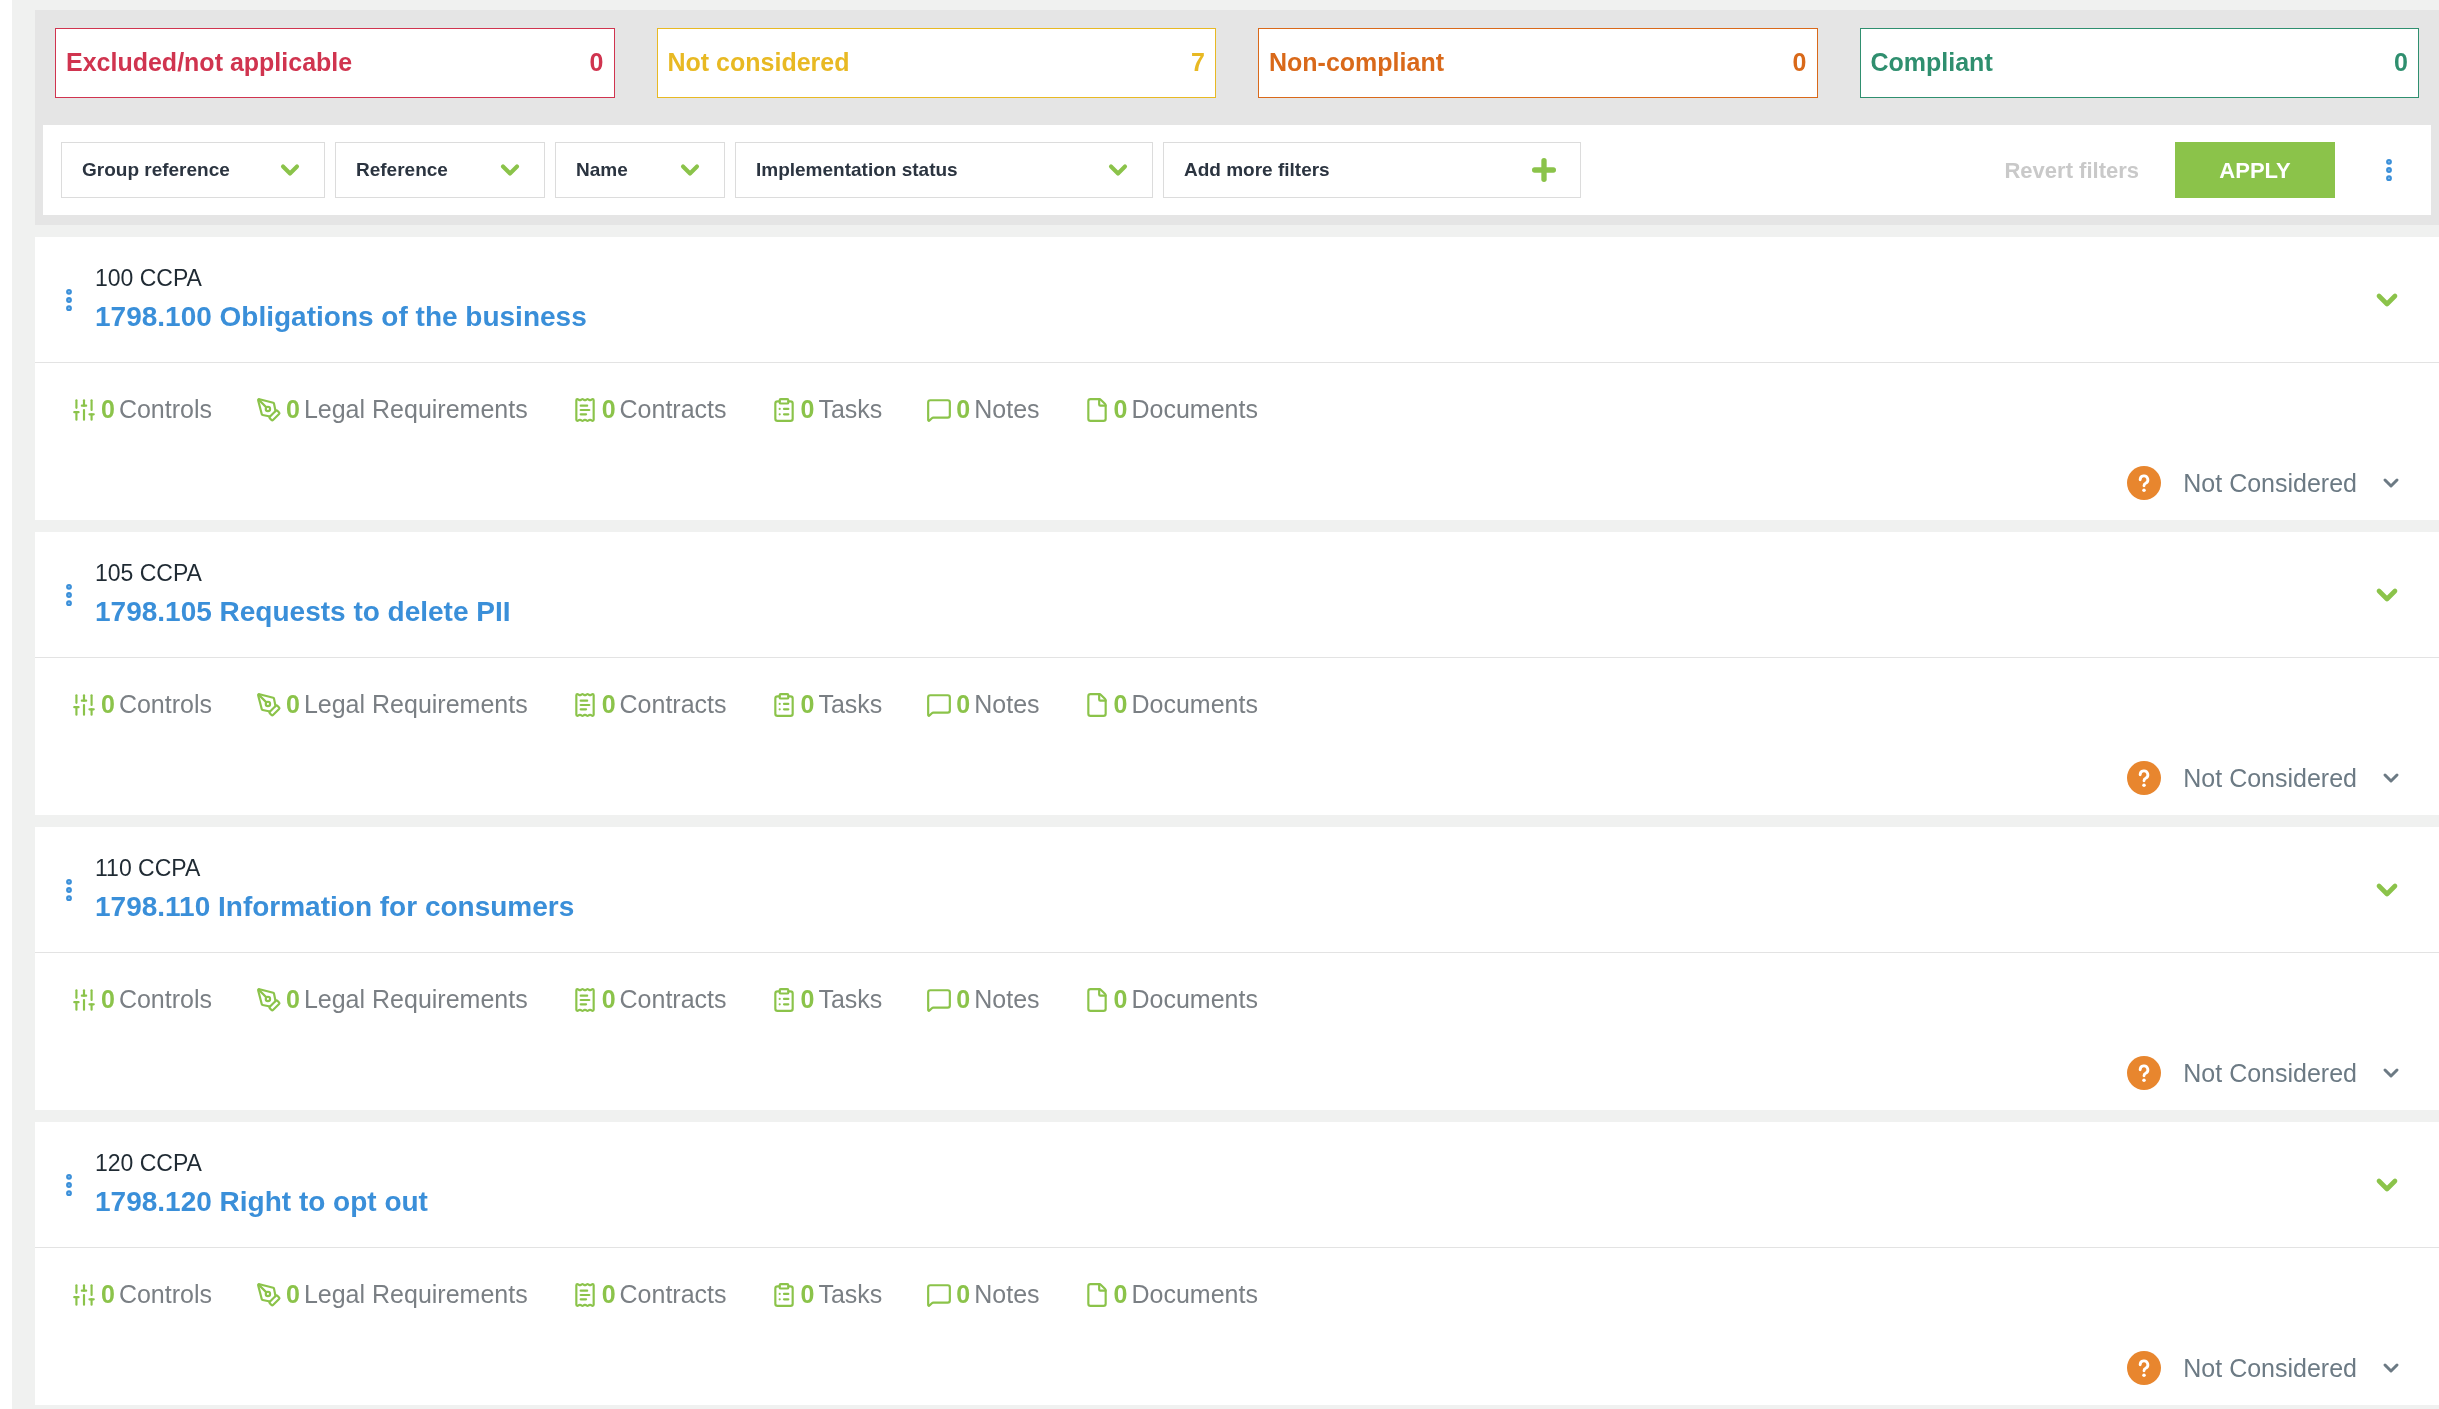  Describe the element at coordinates (335, 906) in the screenshot. I see `requirement-title-link: 1798.110 Information for consumers` at that location.